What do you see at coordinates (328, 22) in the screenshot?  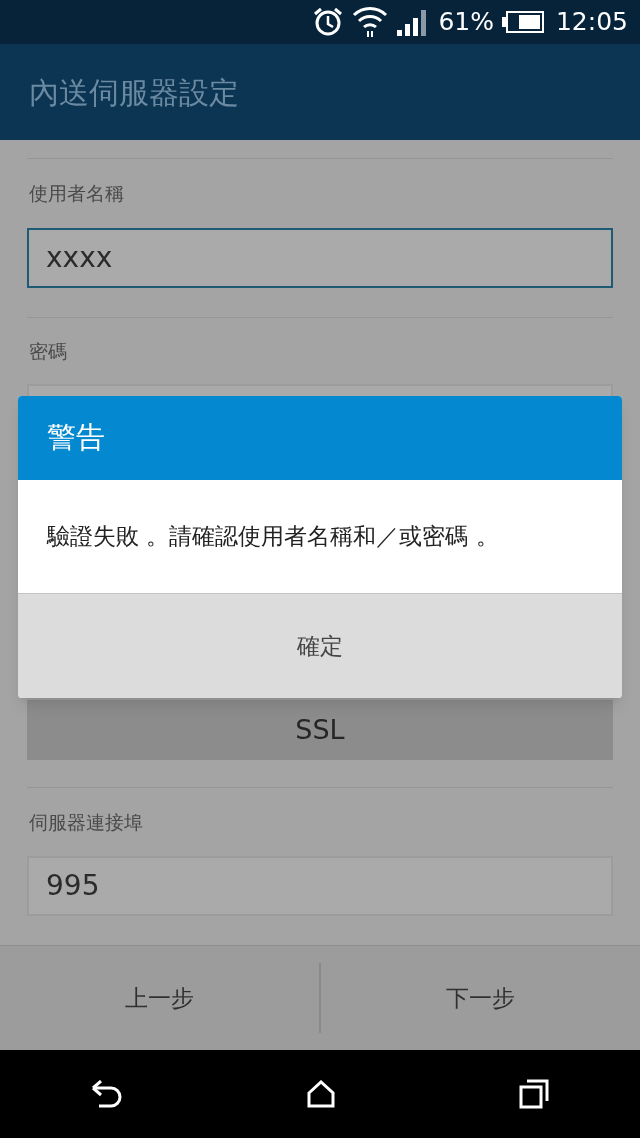 I see `alarm-clock-icon` at bounding box center [328, 22].